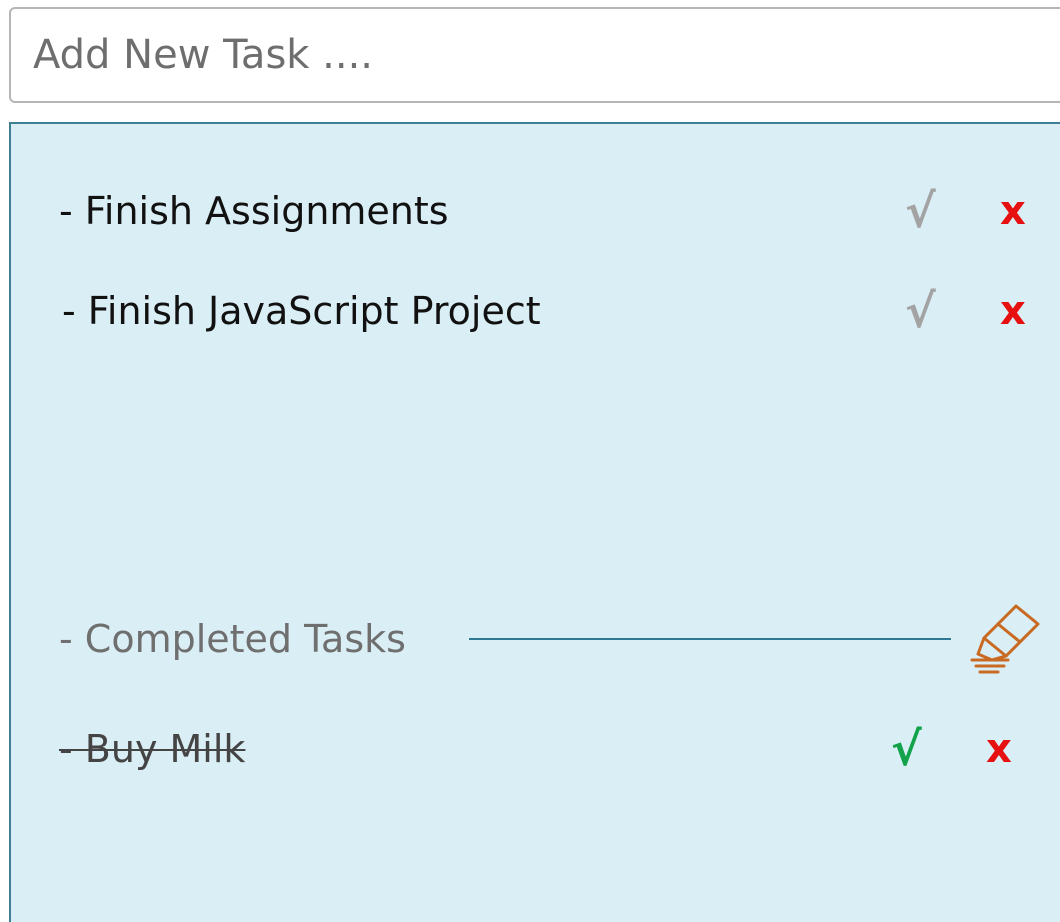 The width and height of the screenshot is (1060, 922). I want to click on completed-task-label: - Buy Milk, so click(152, 749).